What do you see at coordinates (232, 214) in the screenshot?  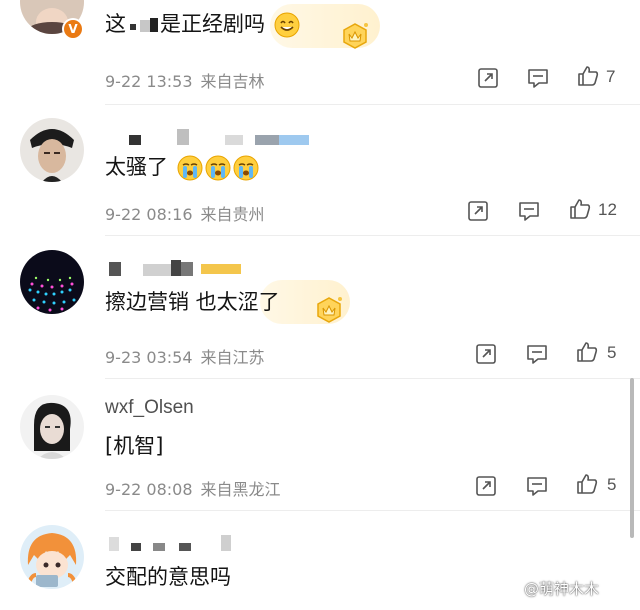 I see `comment-location: 来自贵州` at bounding box center [232, 214].